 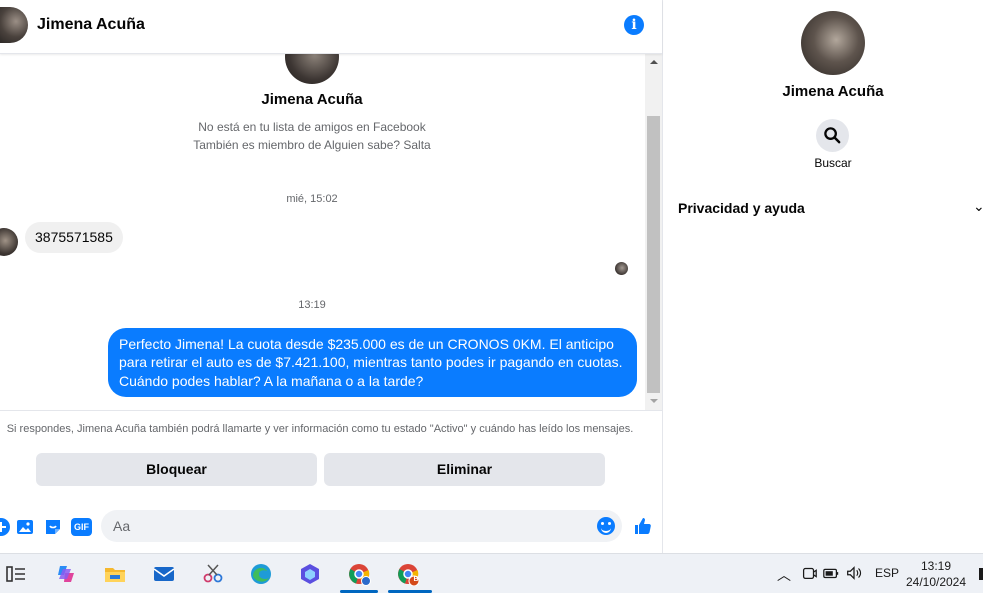 What do you see at coordinates (16, 574) in the screenshot?
I see `task-view-icon` at bounding box center [16, 574].